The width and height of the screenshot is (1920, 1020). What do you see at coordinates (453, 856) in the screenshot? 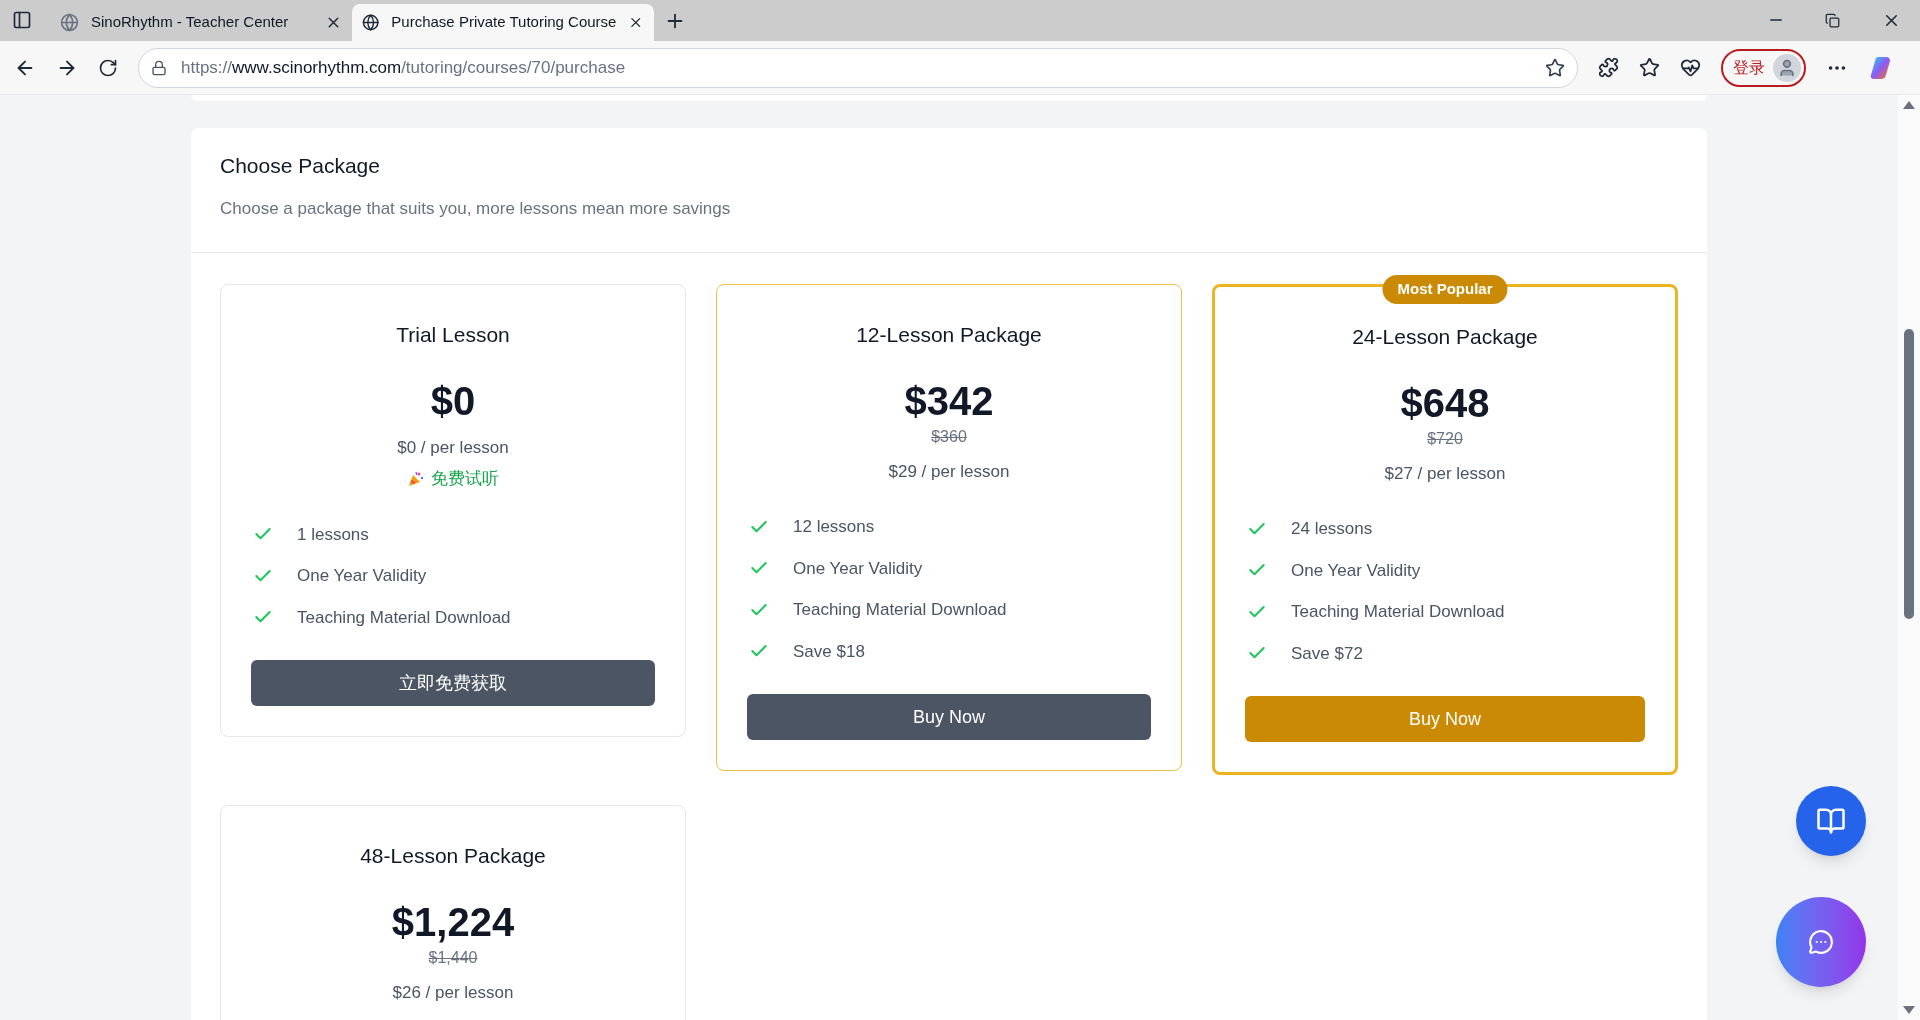
I see `package-title: 48-Lesson Package` at bounding box center [453, 856].